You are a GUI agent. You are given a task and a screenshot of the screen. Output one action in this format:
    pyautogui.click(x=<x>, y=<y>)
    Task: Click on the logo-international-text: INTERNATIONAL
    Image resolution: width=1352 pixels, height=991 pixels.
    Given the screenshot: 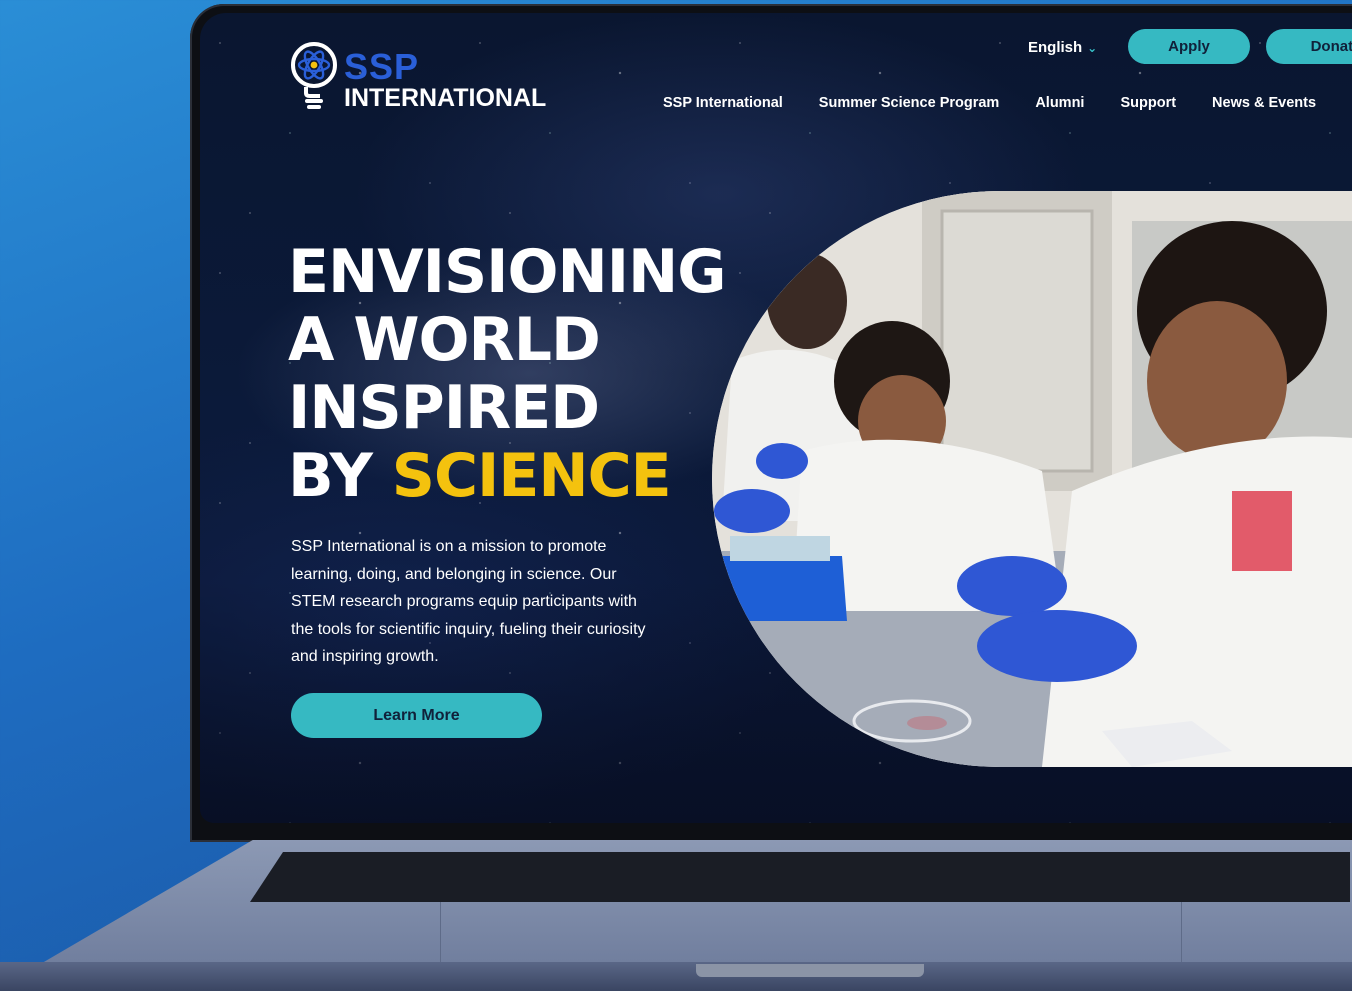 What is the action you would take?
    pyautogui.click(x=445, y=98)
    